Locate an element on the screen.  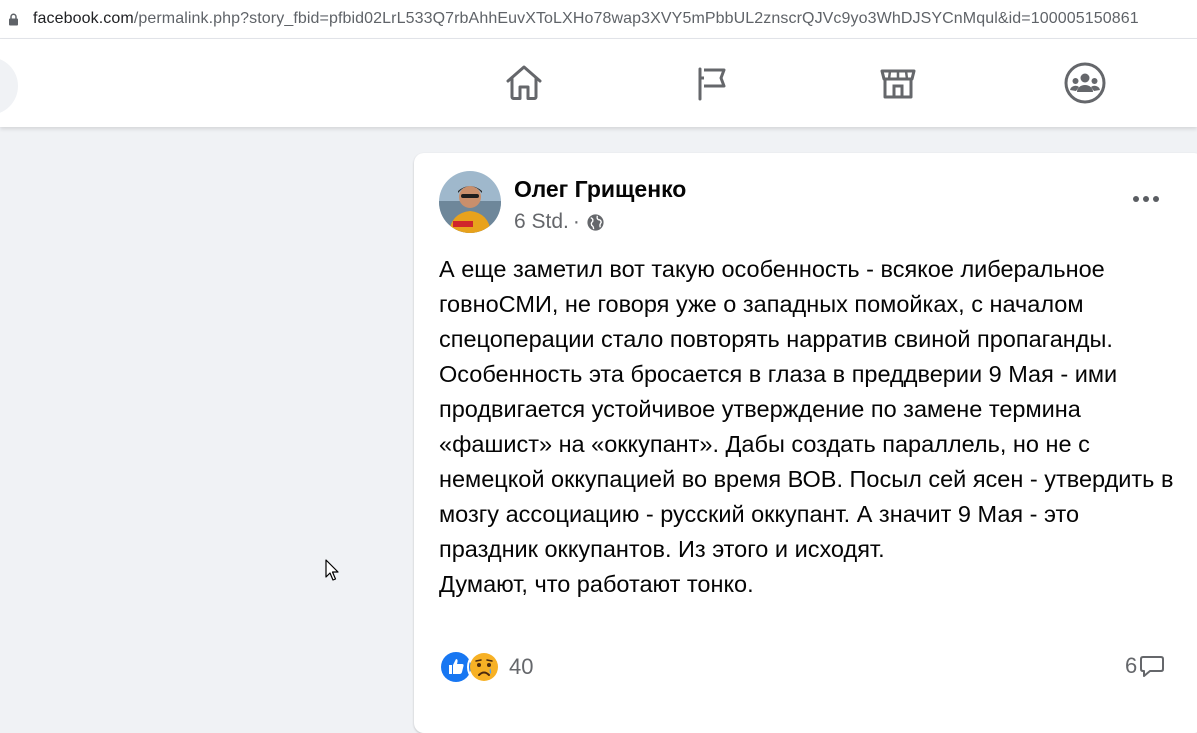
comment-count: 6 is located at coordinates (1131, 665).